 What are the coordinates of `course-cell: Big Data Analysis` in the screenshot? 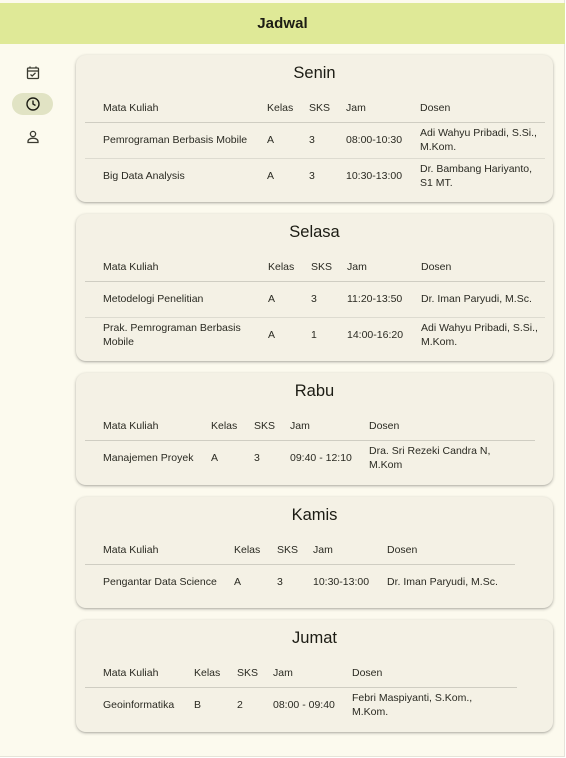 It's located at (144, 176).